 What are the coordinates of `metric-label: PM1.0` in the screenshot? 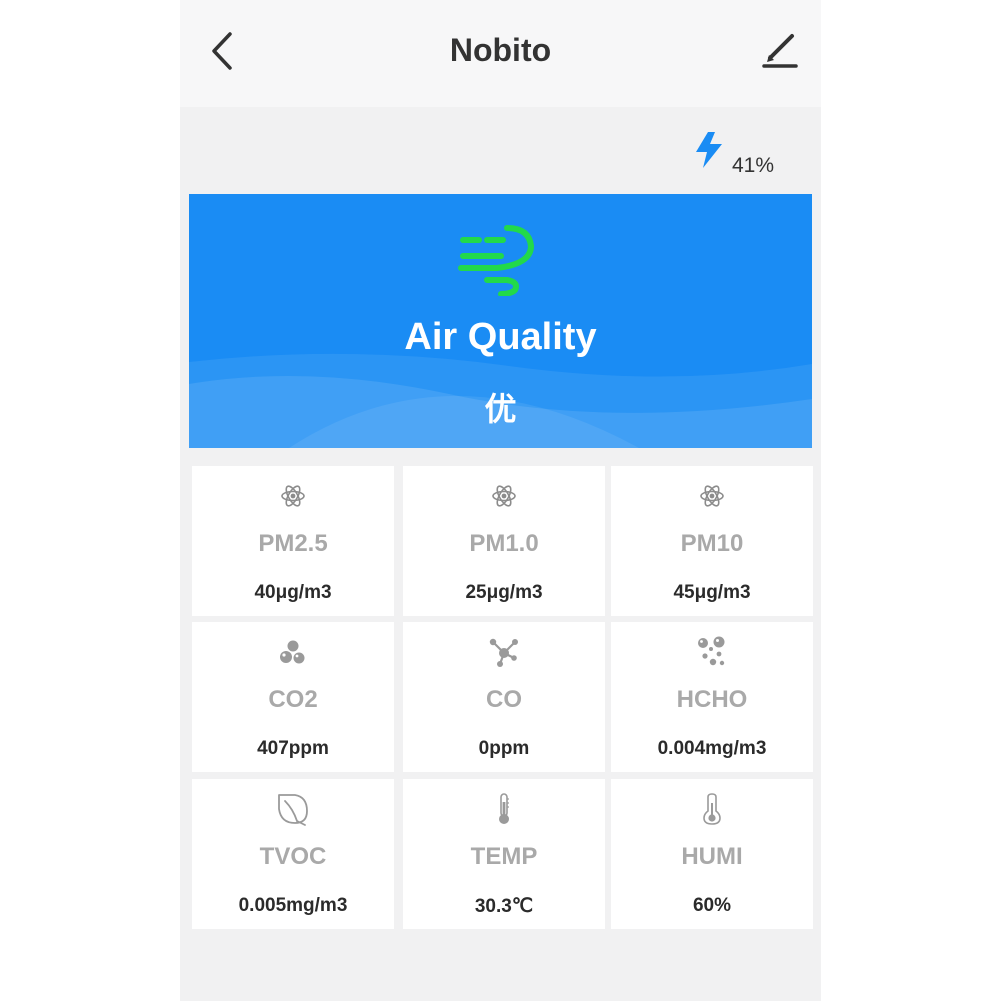 It's located at (504, 543).